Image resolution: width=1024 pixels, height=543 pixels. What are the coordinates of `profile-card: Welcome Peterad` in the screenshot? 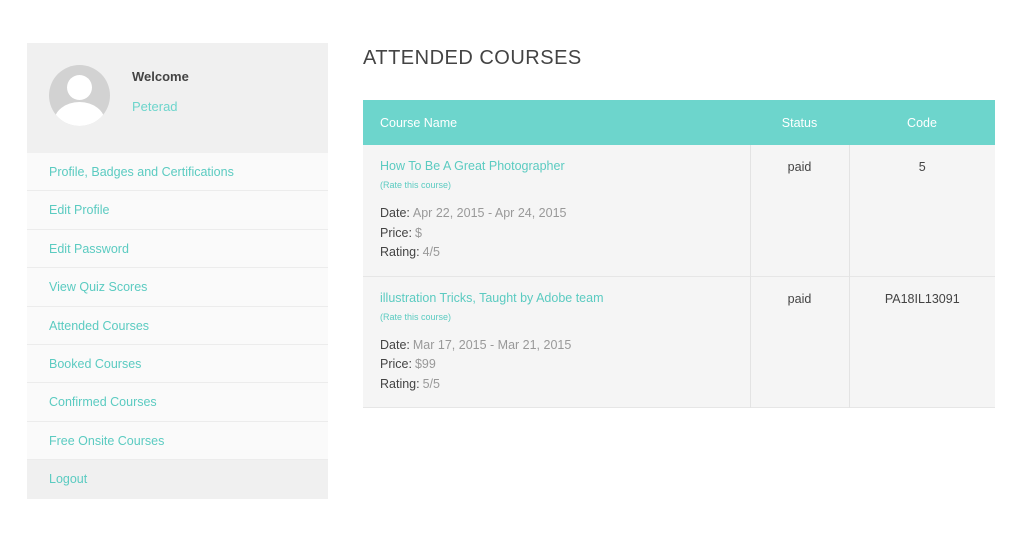 It's located at (177, 98).